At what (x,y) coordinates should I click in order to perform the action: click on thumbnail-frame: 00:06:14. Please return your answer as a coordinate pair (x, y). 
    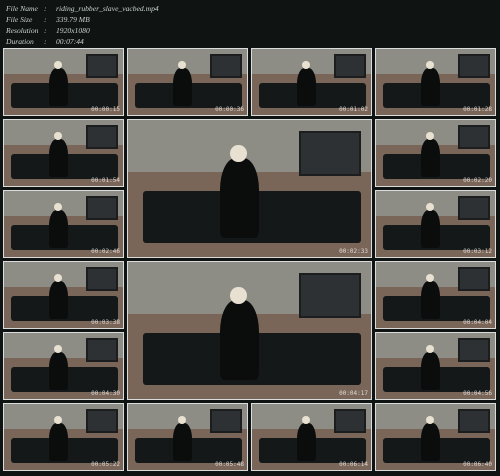
    Looking at the image, I should click on (311, 437).